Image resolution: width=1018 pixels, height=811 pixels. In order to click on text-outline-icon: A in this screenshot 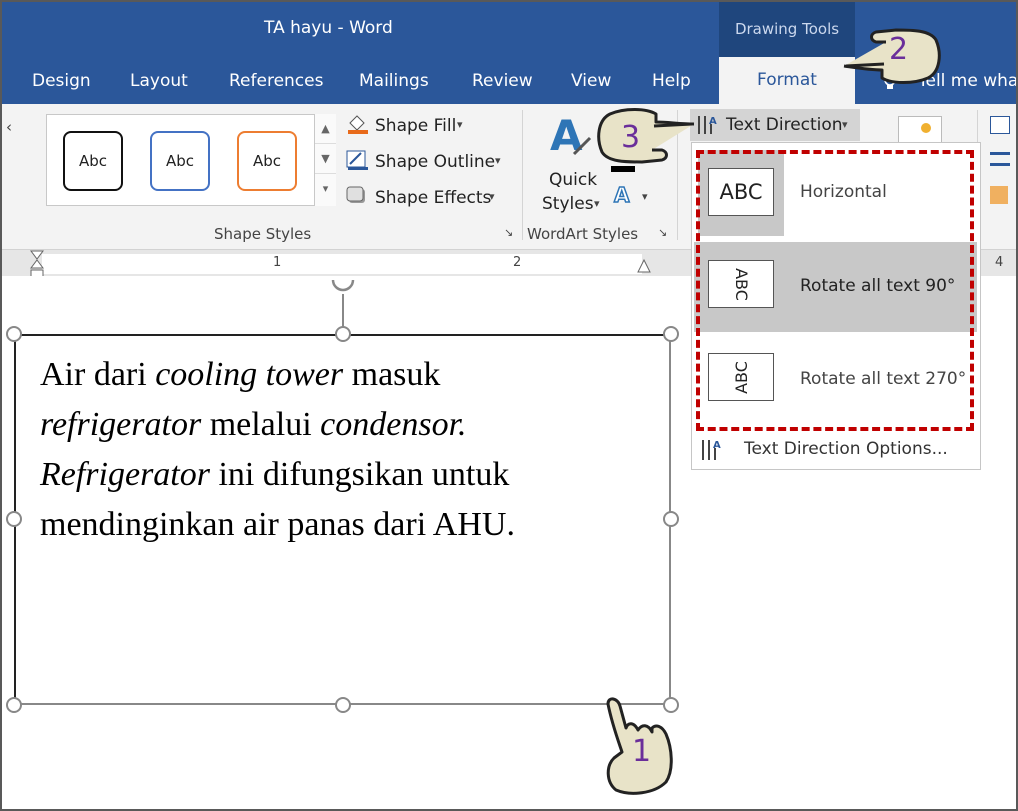, I will do `click(623, 195)`.